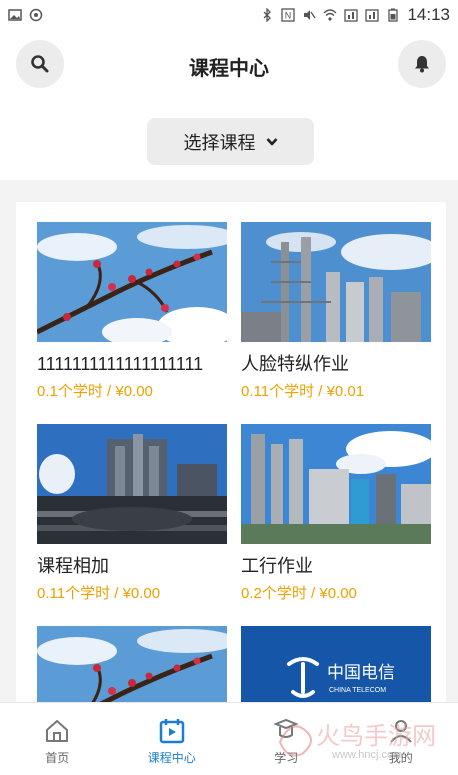 This screenshot has width=458, height=775. What do you see at coordinates (171, 758) in the screenshot?
I see `nav-label-course-center: 课程中心` at bounding box center [171, 758].